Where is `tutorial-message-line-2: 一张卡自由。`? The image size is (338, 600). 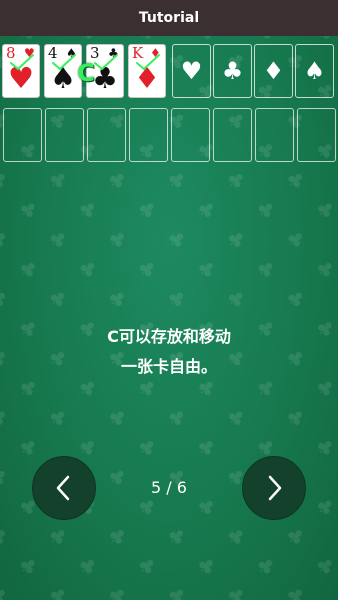 tutorial-message-line-2: 一张卡自由。 is located at coordinates (168, 366).